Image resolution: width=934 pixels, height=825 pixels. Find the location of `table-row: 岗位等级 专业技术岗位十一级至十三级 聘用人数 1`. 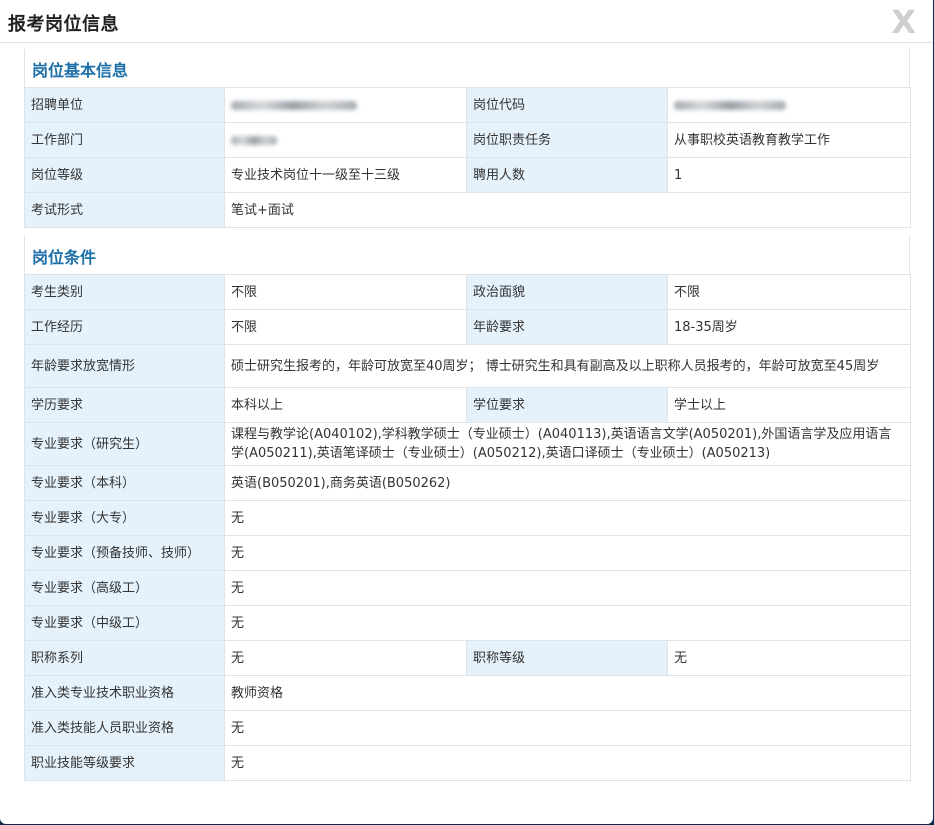

table-row: 岗位等级 专业技术岗位十一级至十三级 聘用人数 1 is located at coordinates (467, 175).